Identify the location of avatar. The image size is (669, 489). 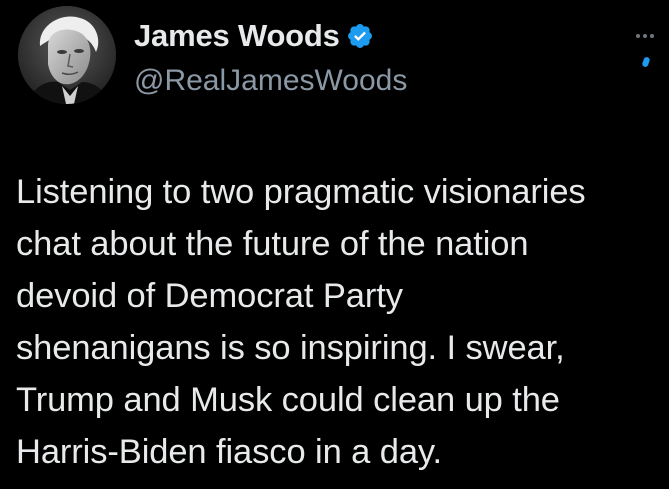
(67, 55).